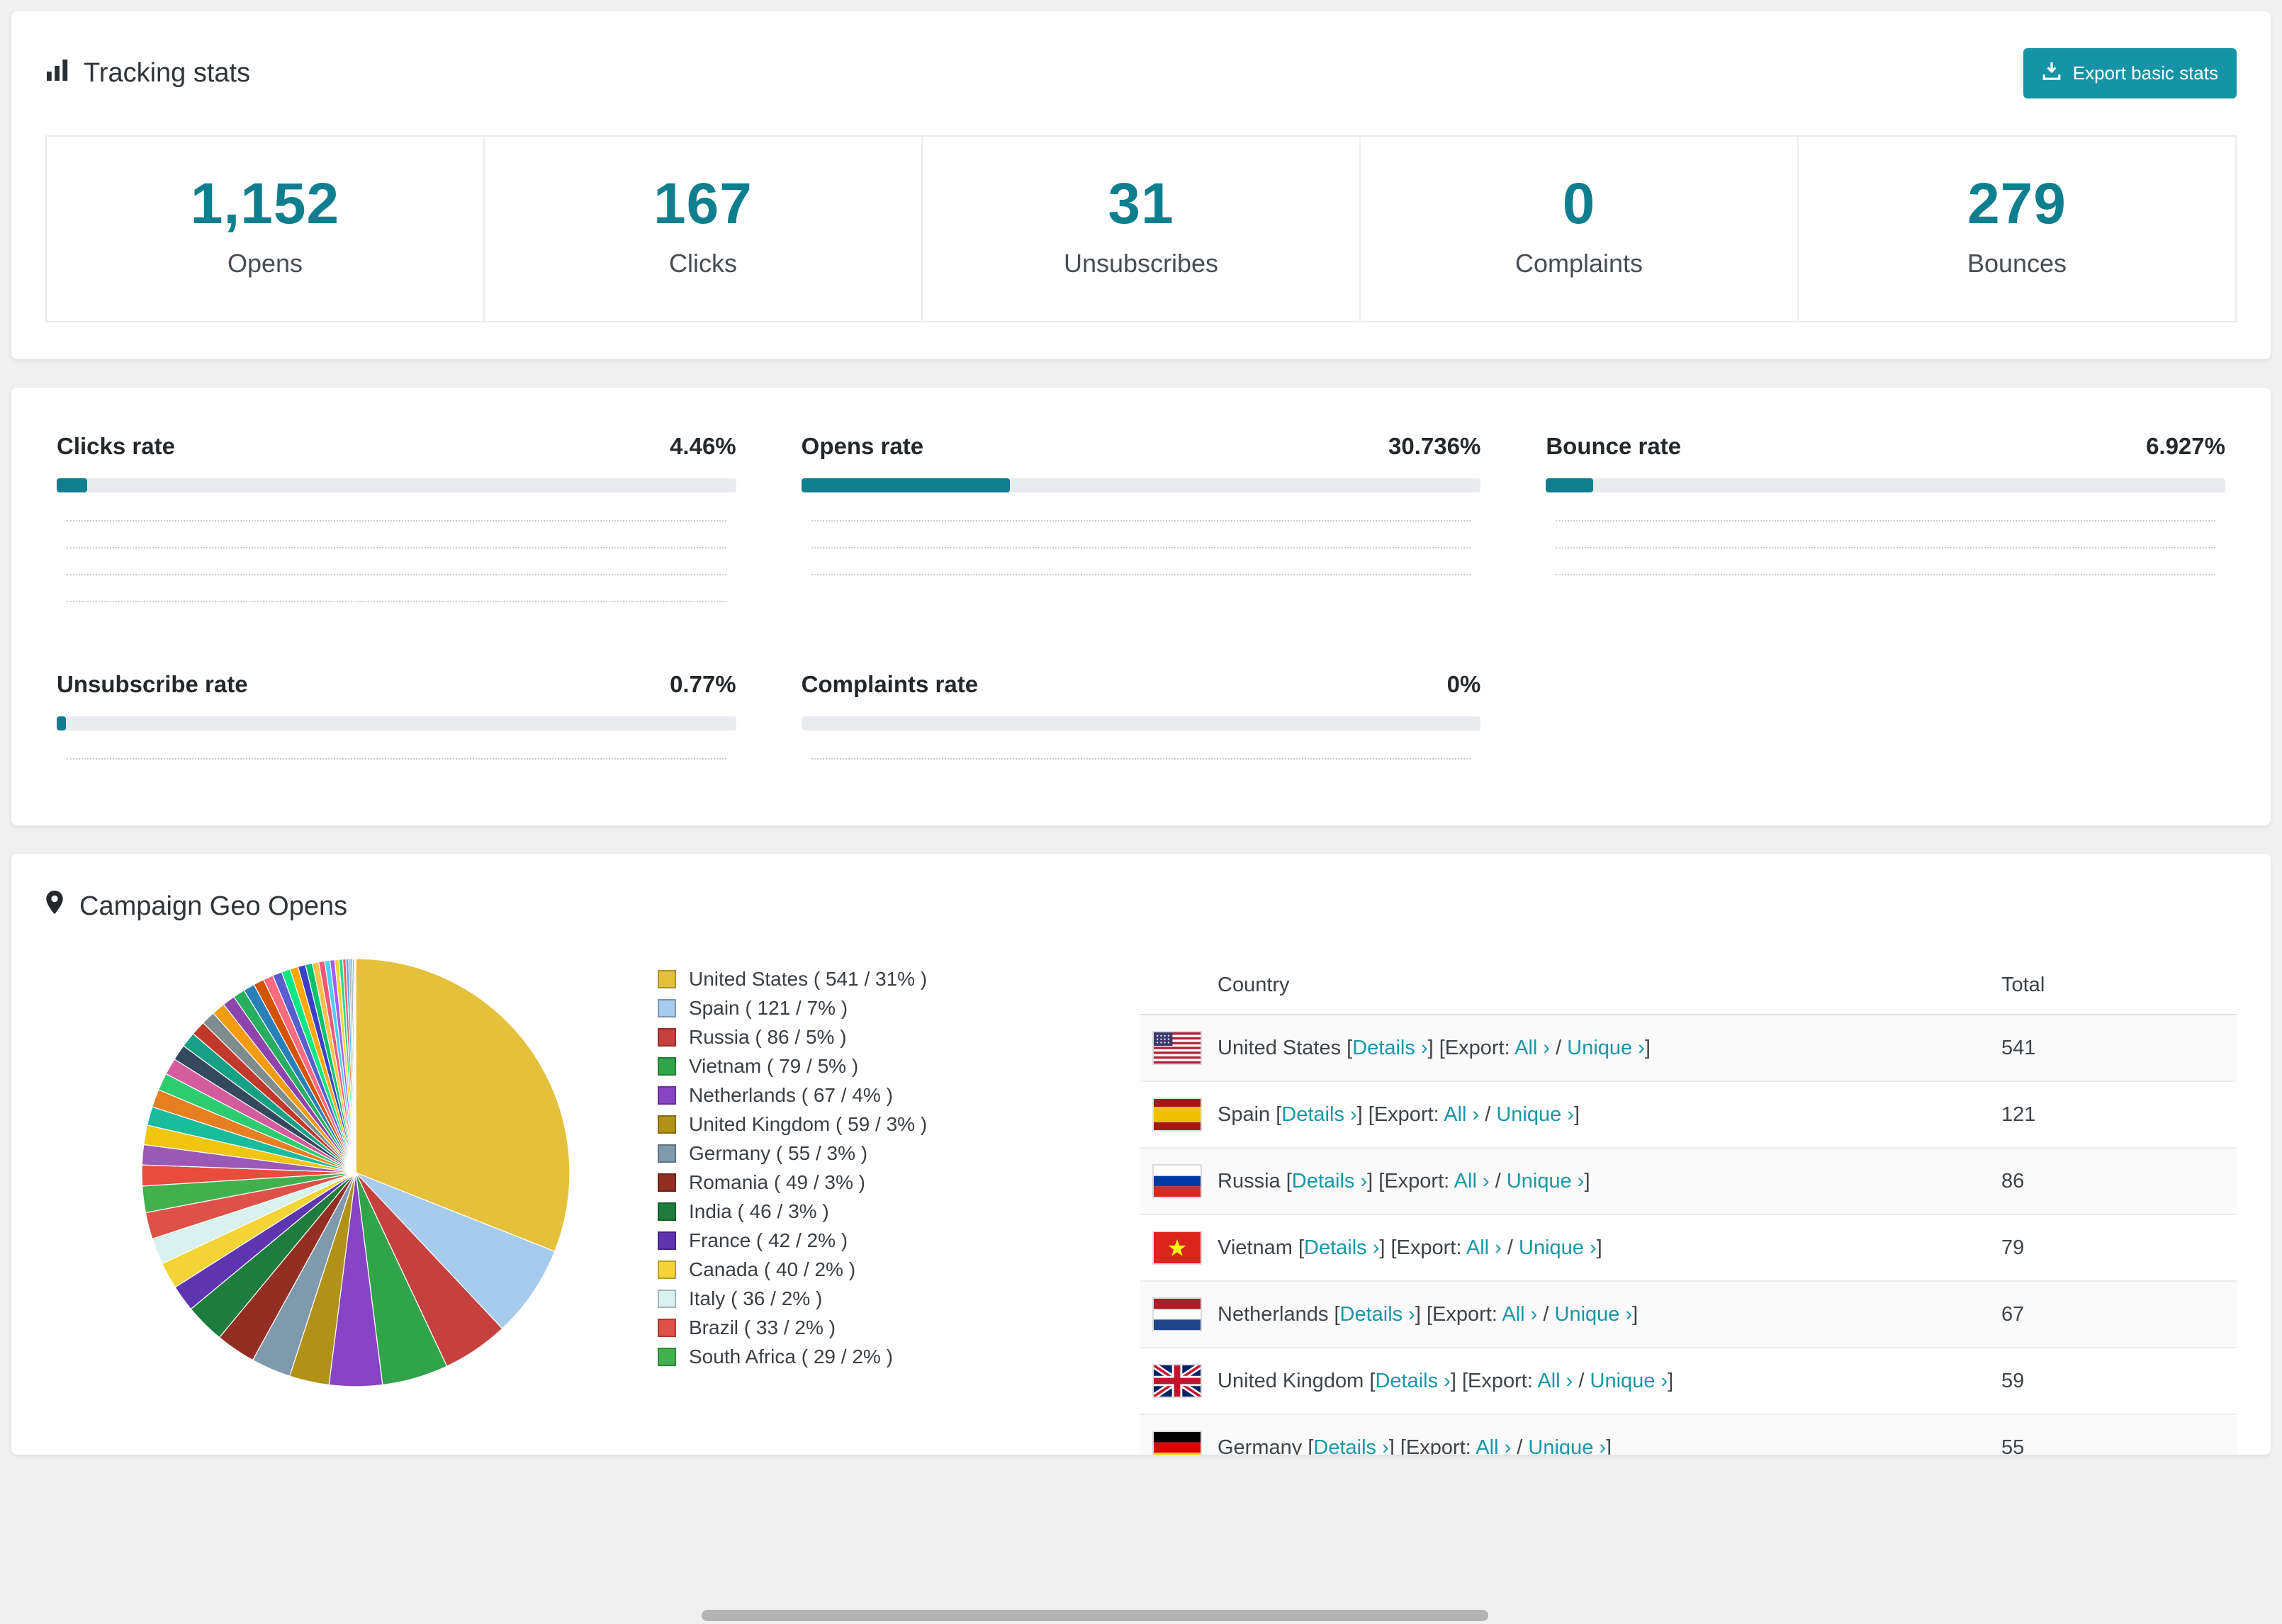 This screenshot has width=2282, height=1624. I want to click on geo-title-text: Campaign Geo Opens, so click(213, 906).